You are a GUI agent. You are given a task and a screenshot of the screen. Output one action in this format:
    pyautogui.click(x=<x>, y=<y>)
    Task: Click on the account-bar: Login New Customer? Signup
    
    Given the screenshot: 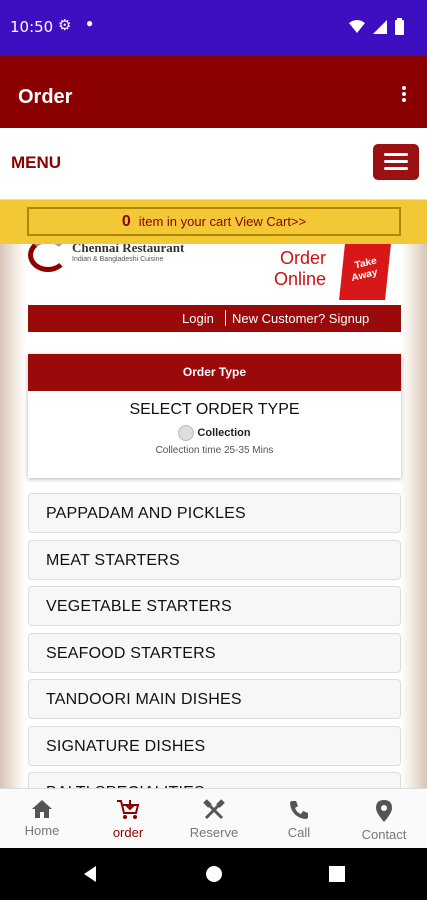 What is the action you would take?
    pyautogui.click(x=214, y=318)
    